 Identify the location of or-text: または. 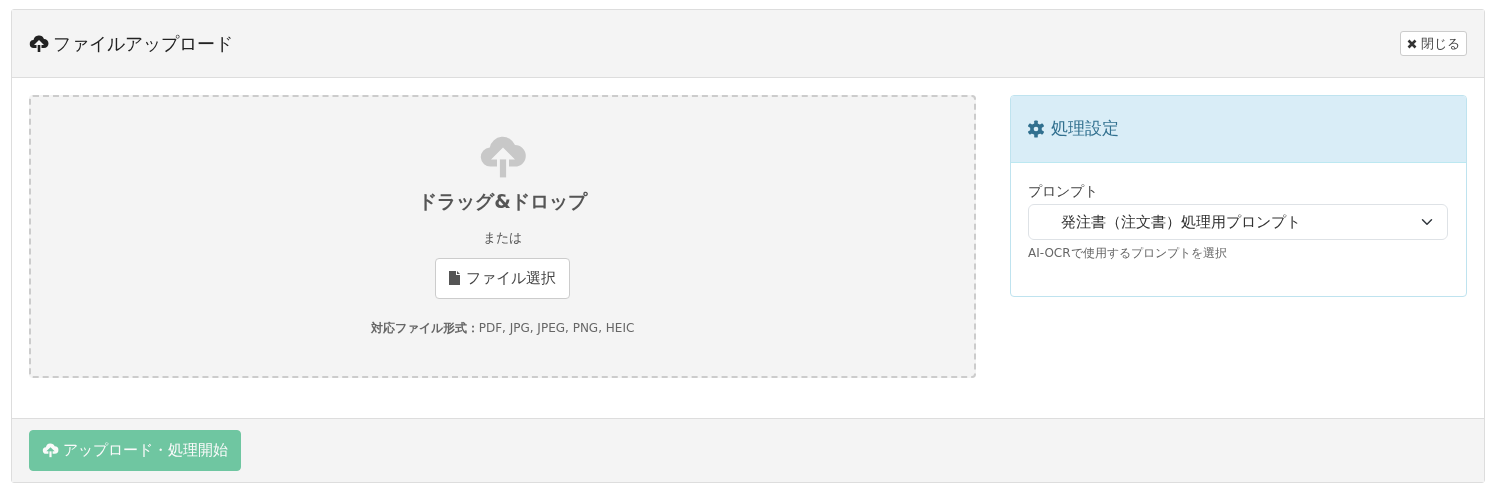
(502, 237).